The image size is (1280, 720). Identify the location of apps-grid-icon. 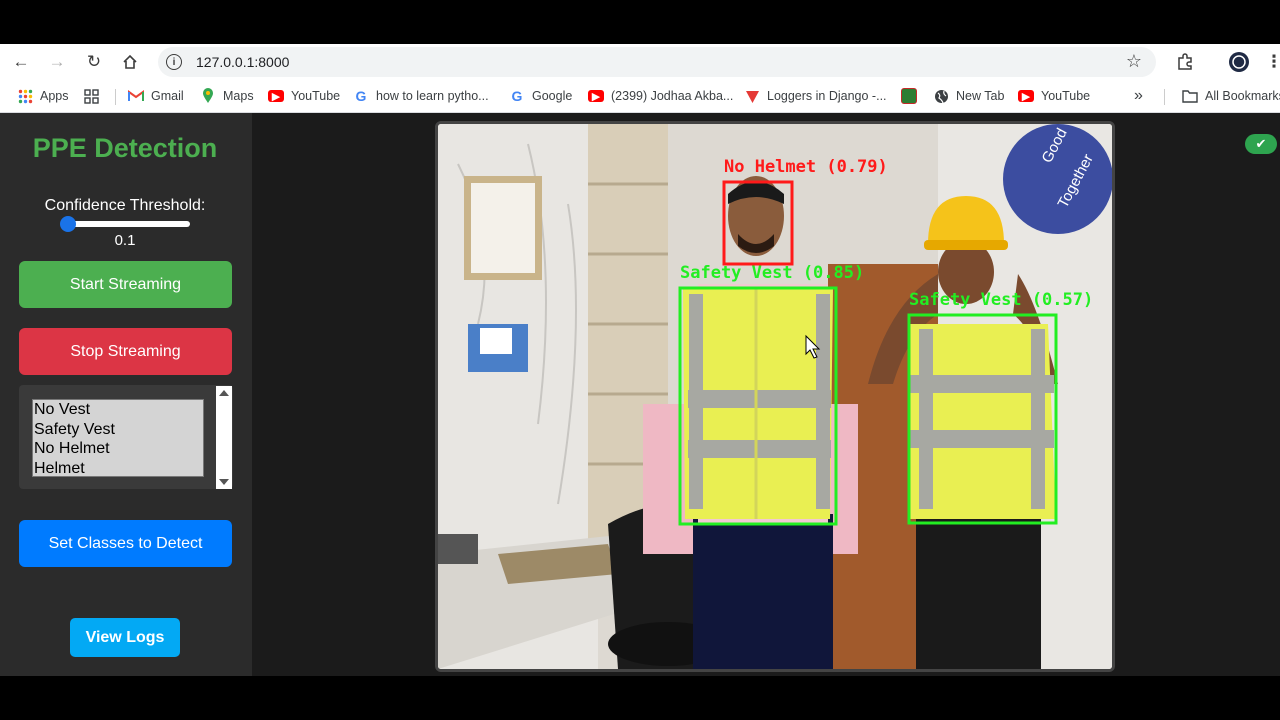
(25, 96).